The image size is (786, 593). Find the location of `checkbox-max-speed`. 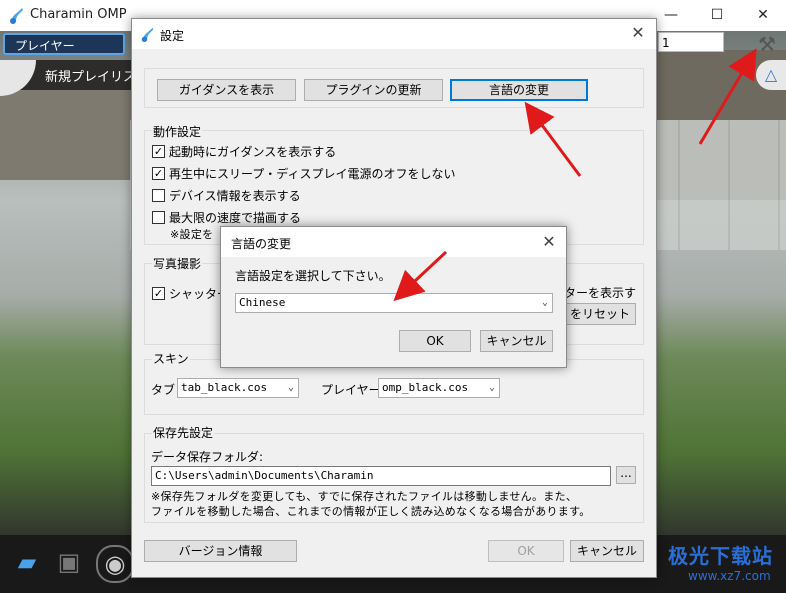

checkbox-max-speed is located at coordinates (158, 217).